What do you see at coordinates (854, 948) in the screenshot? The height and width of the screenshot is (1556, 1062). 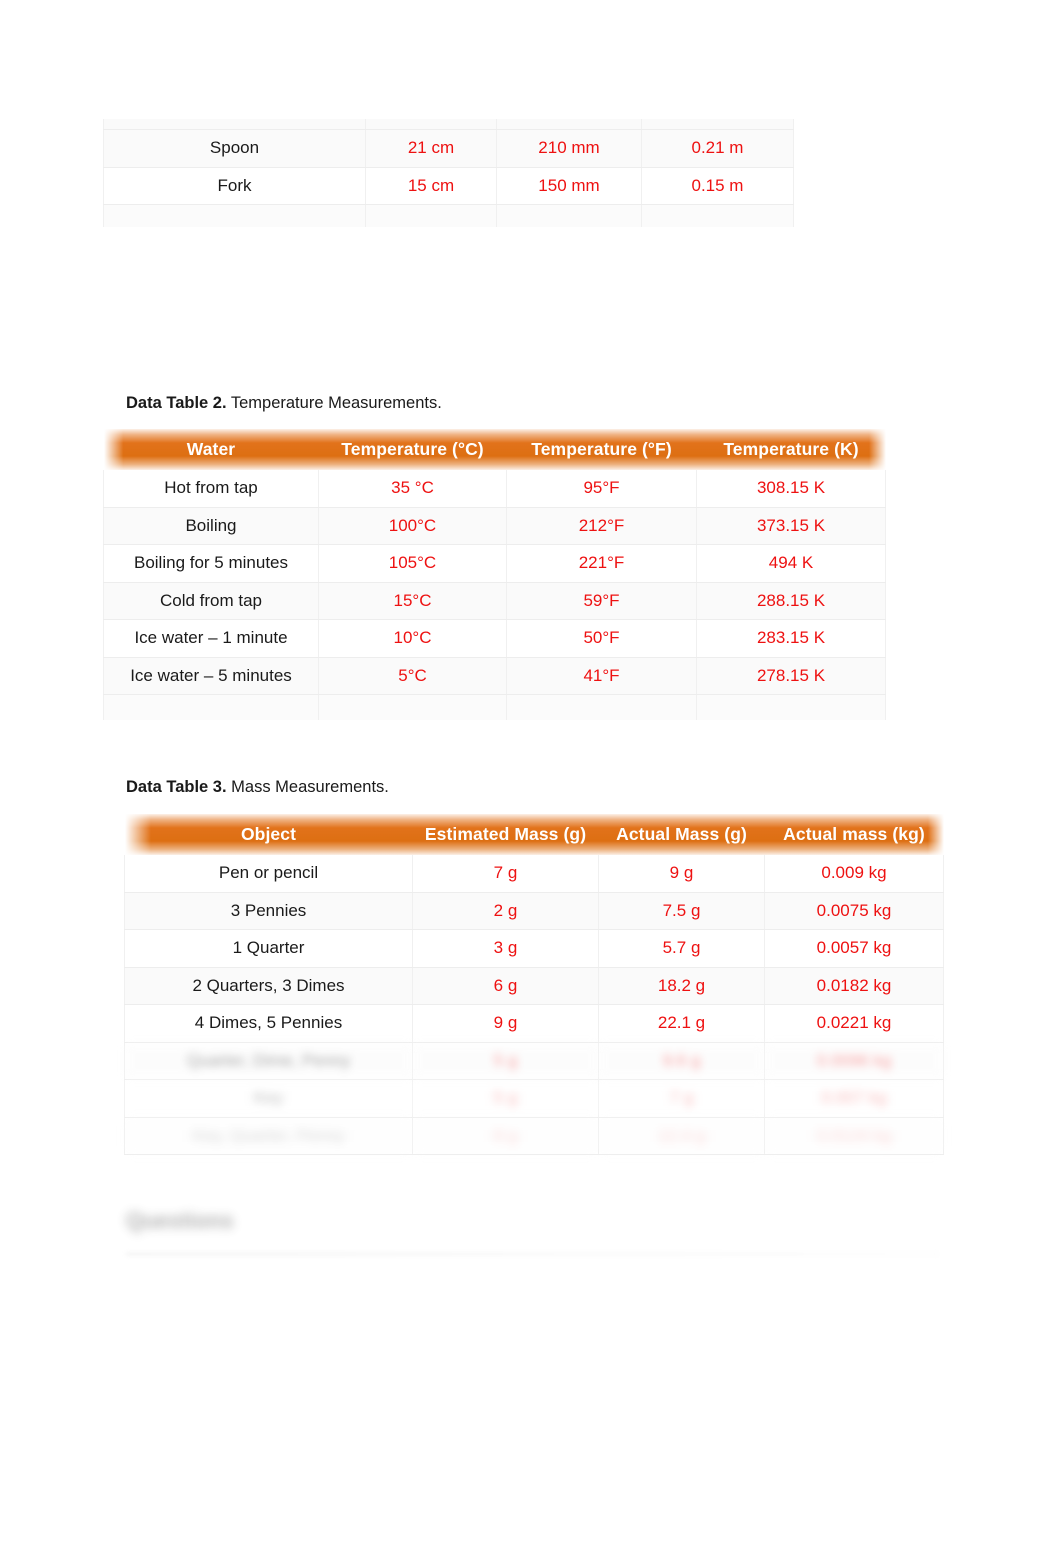 I see `cell-actual-mass-kg: 0.0057 kg` at bounding box center [854, 948].